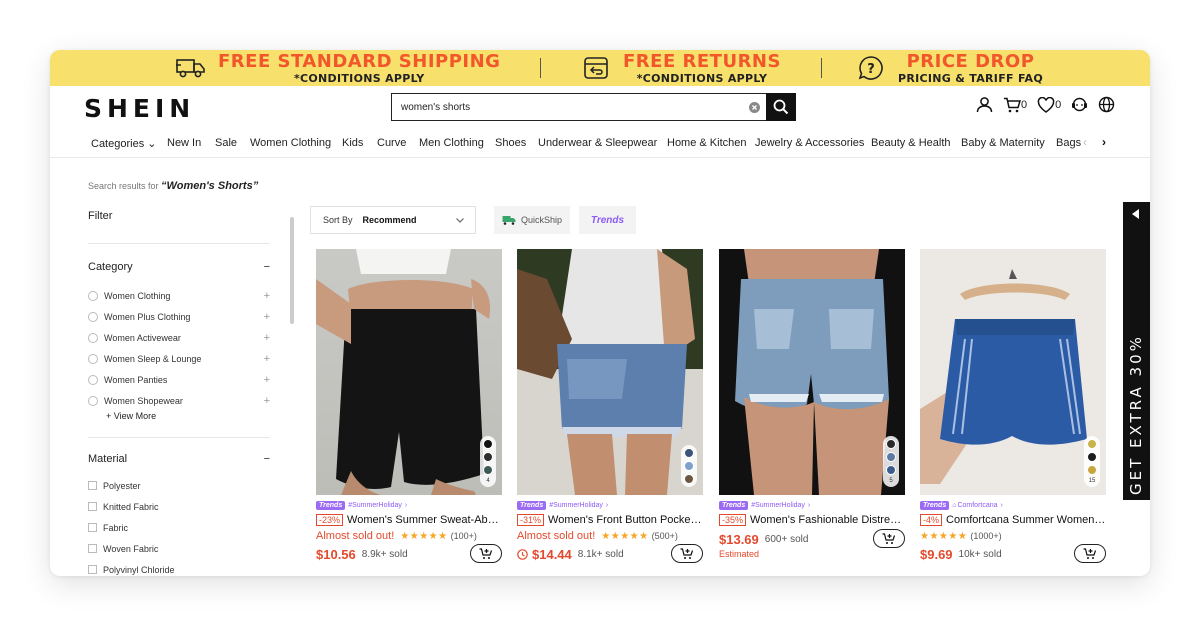 The width and height of the screenshot is (1200, 626). I want to click on trends-filter: Trends, so click(607, 220).